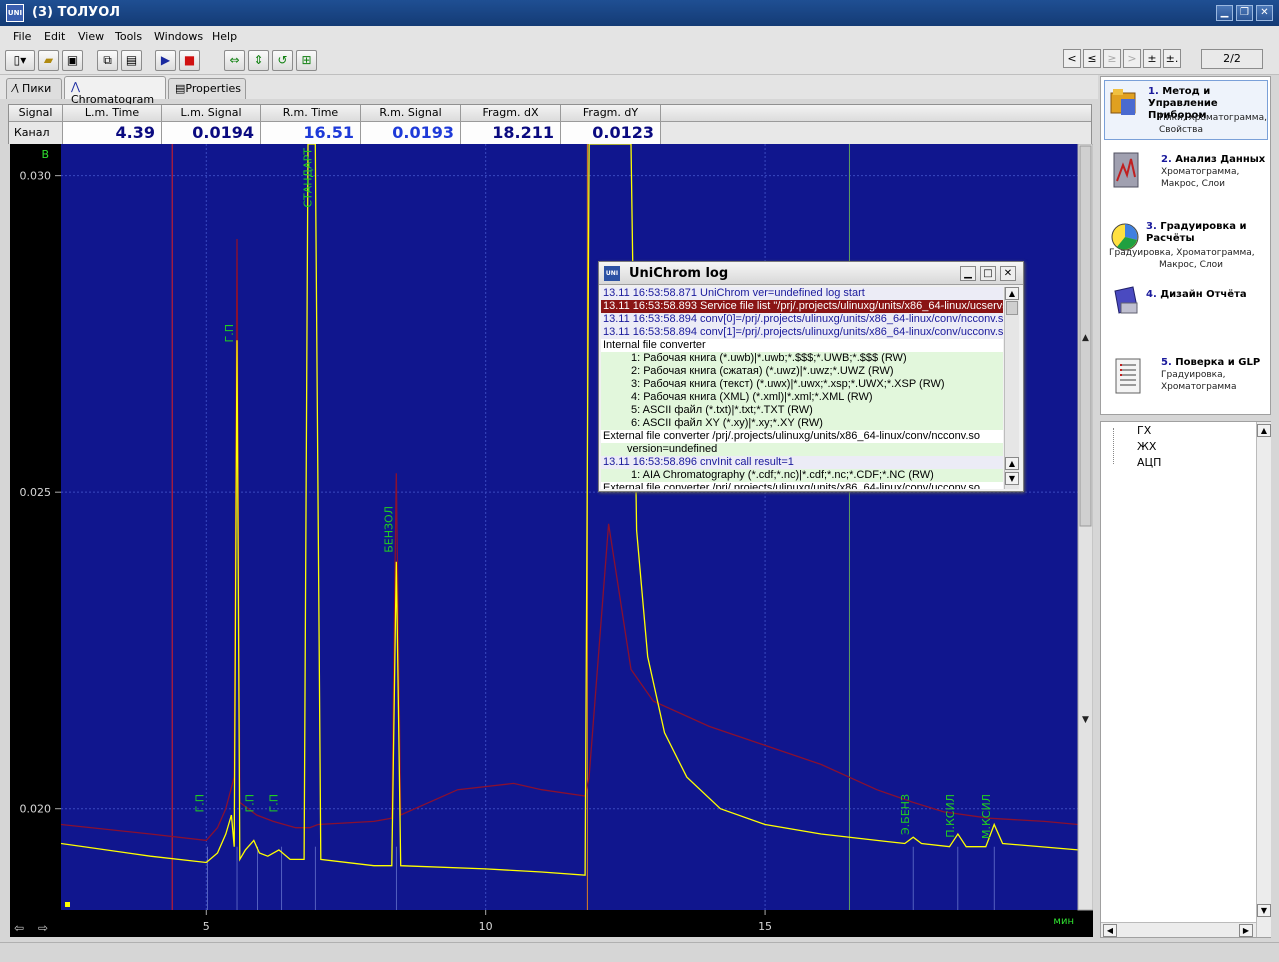 This screenshot has height=962, width=1279. I want to click on nav-add-button: ±, so click(1152, 58).